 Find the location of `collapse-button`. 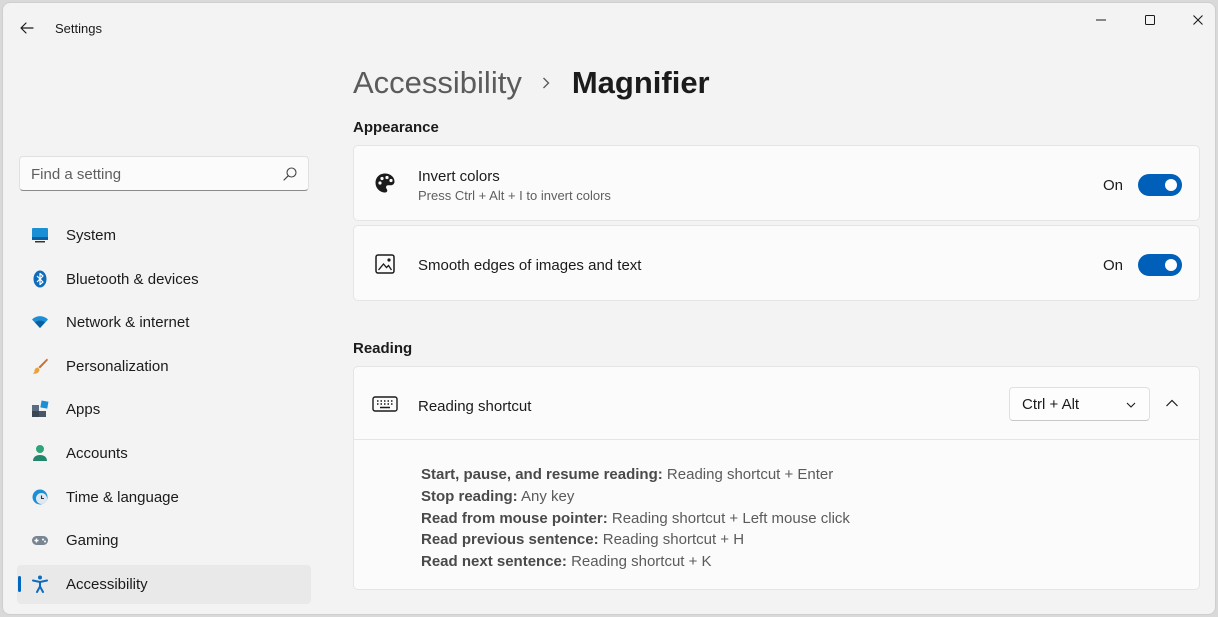

collapse-button is located at coordinates (1172, 403).